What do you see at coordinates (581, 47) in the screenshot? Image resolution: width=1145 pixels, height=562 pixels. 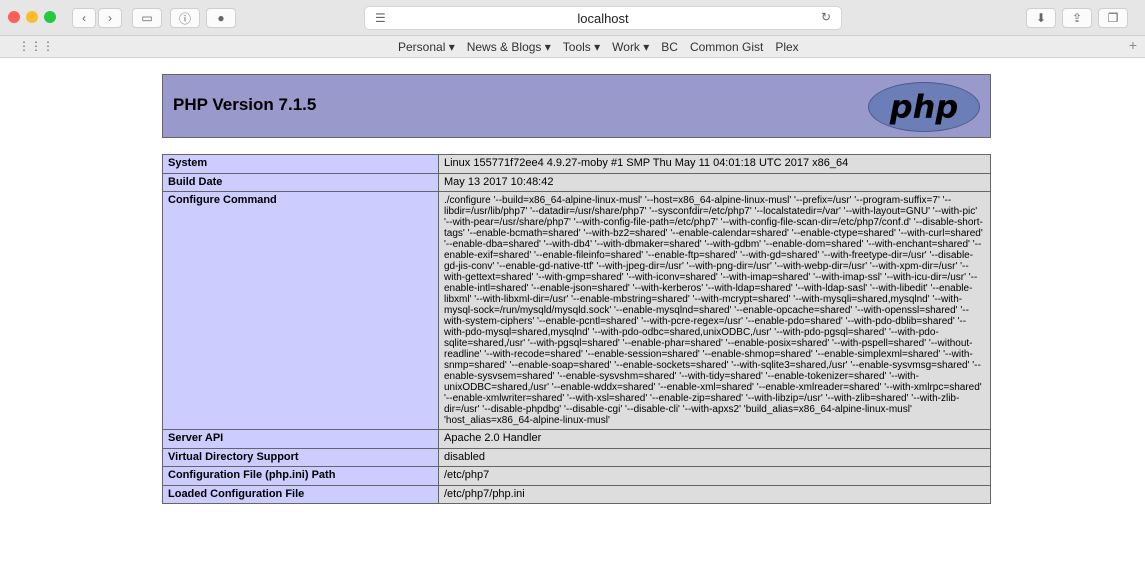 I see `bookmark-tools: Tools ▾` at bounding box center [581, 47].